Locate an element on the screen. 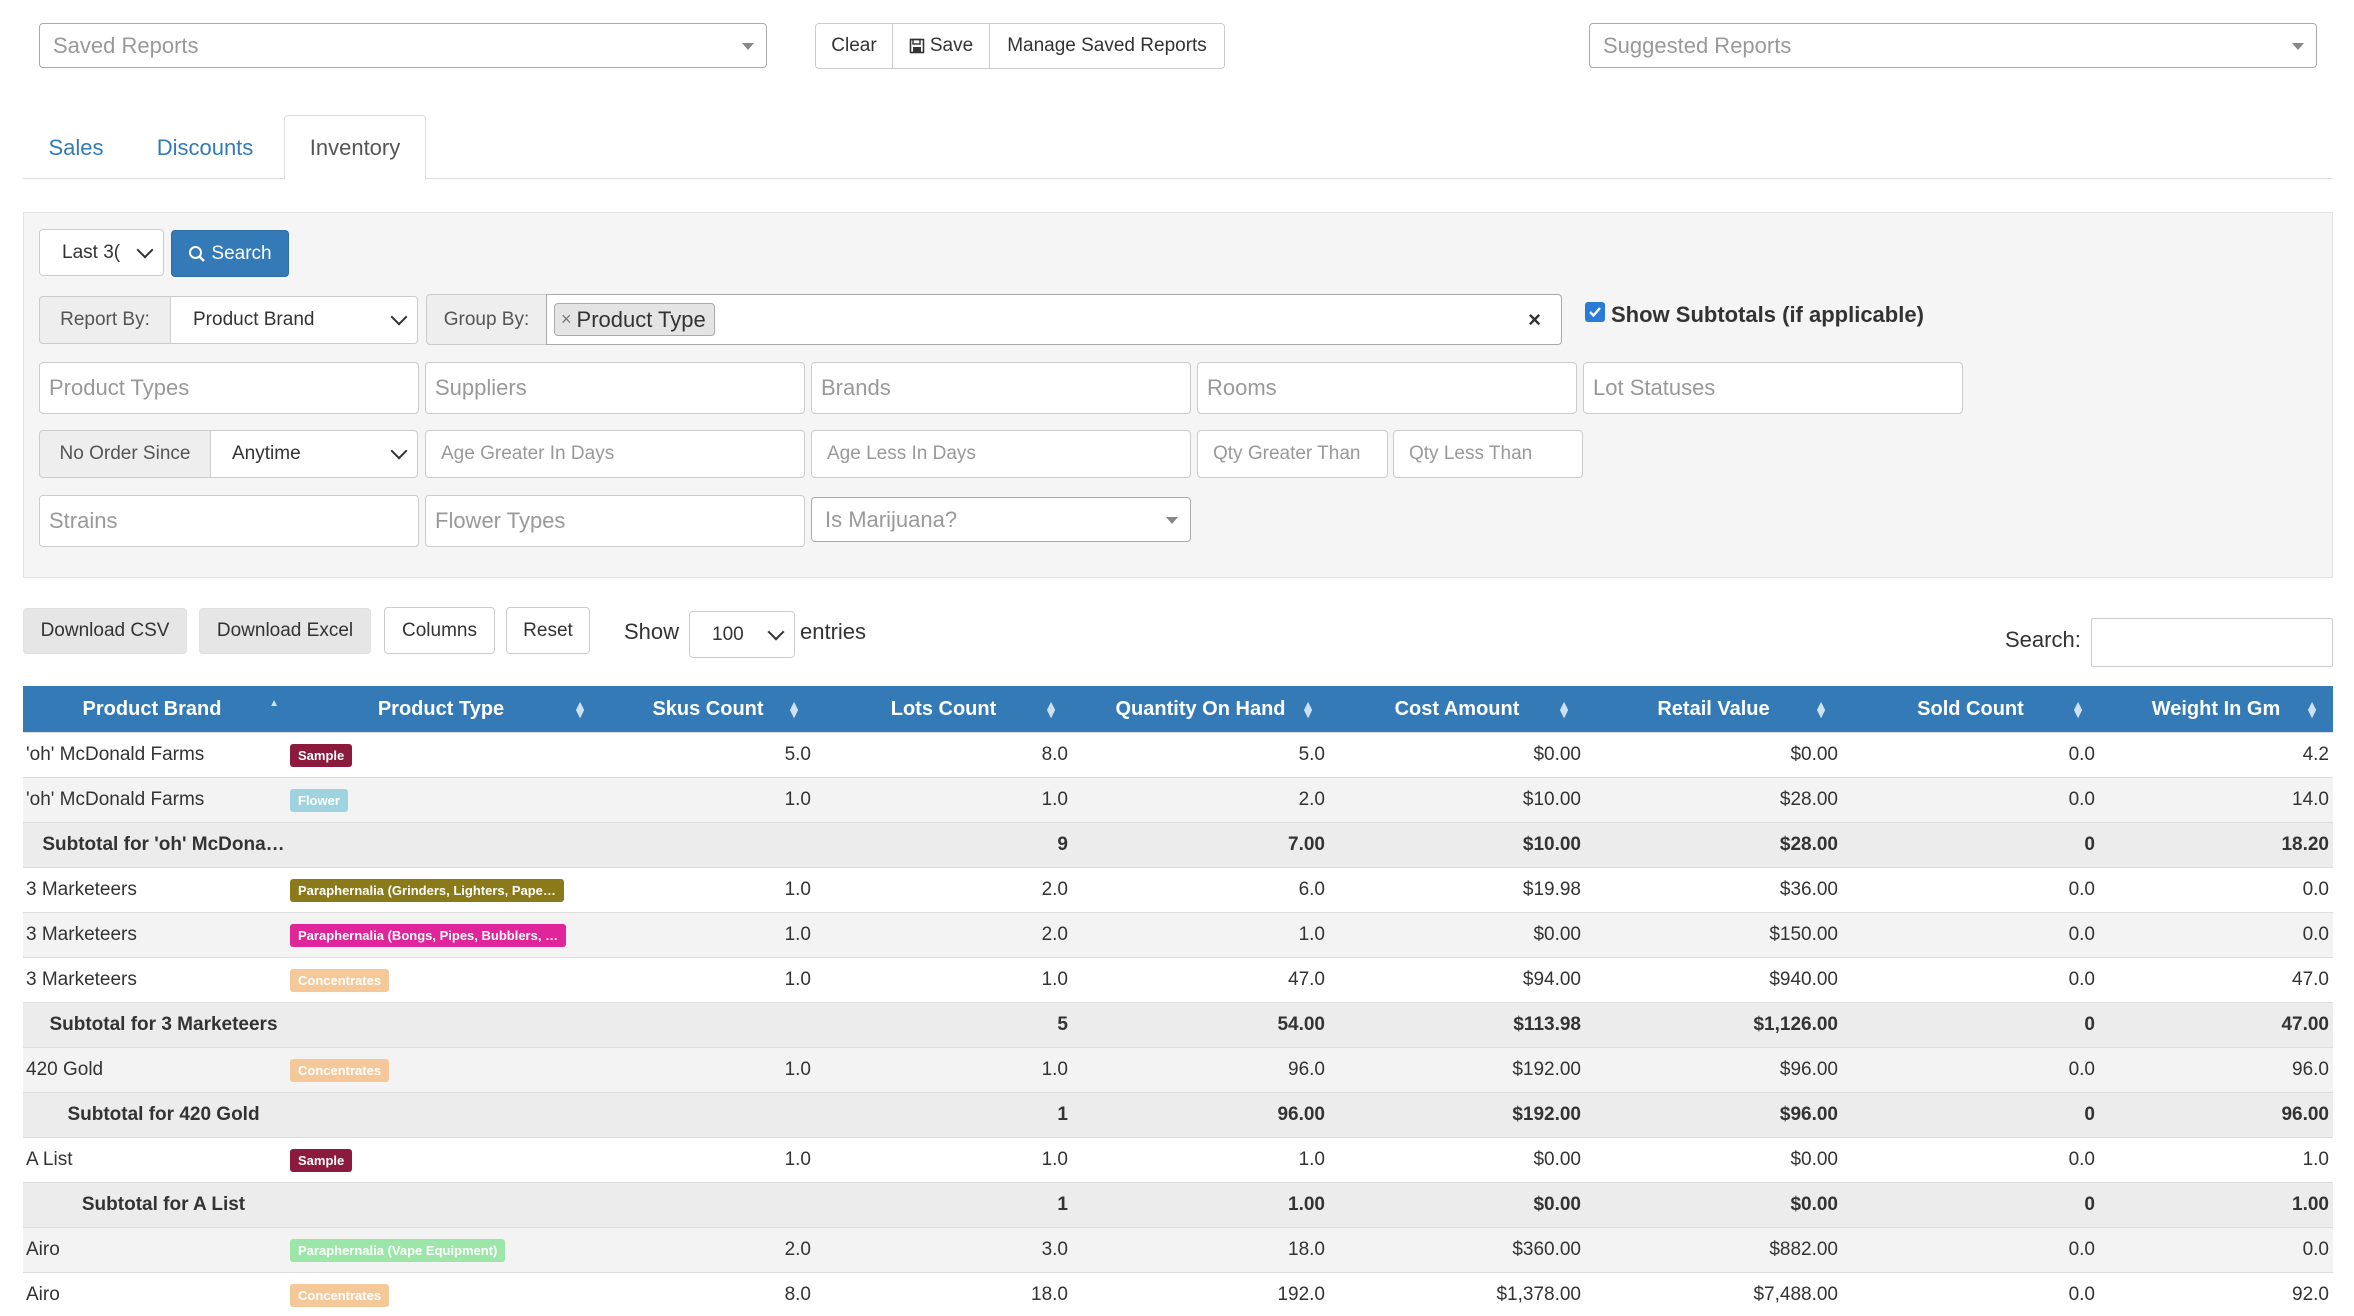 The height and width of the screenshot is (1316, 2354). cost-cell: $19.98 is located at coordinates (1457, 890).